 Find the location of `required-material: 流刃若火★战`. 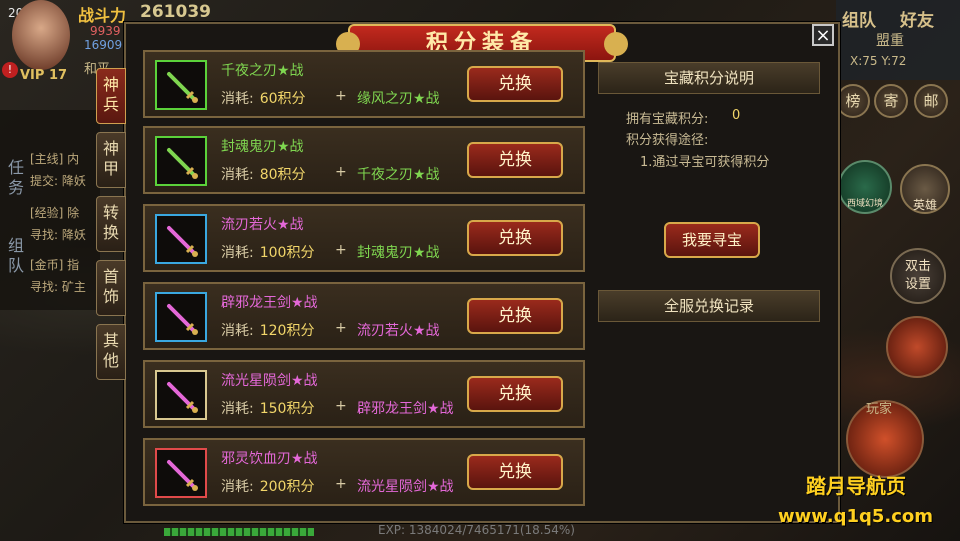

required-material: 流刃若火★战 is located at coordinates (398, 331).